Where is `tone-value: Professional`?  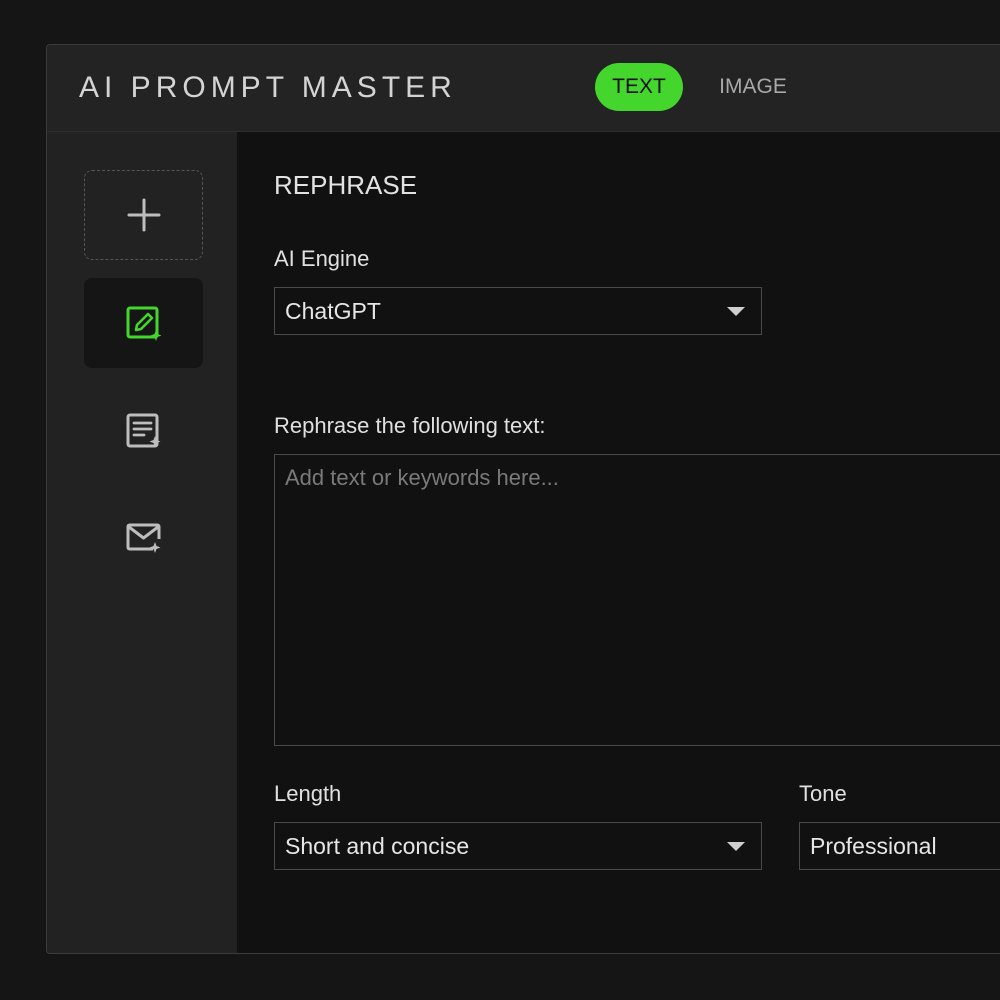 tone-value: Professional is located at coordinates (873, 846).